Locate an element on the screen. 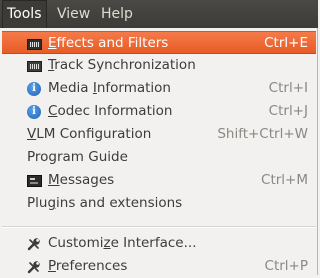 Image resolution: width=320 pixels, height=278 pixels. menu-item-media-information: i Media Information Ctrl+I is located at coordinates (159, 88).